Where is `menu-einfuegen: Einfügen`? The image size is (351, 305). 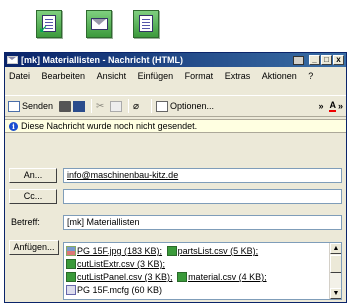 menu-einfuegen: Einfügen is located at coordinates (156, 76).